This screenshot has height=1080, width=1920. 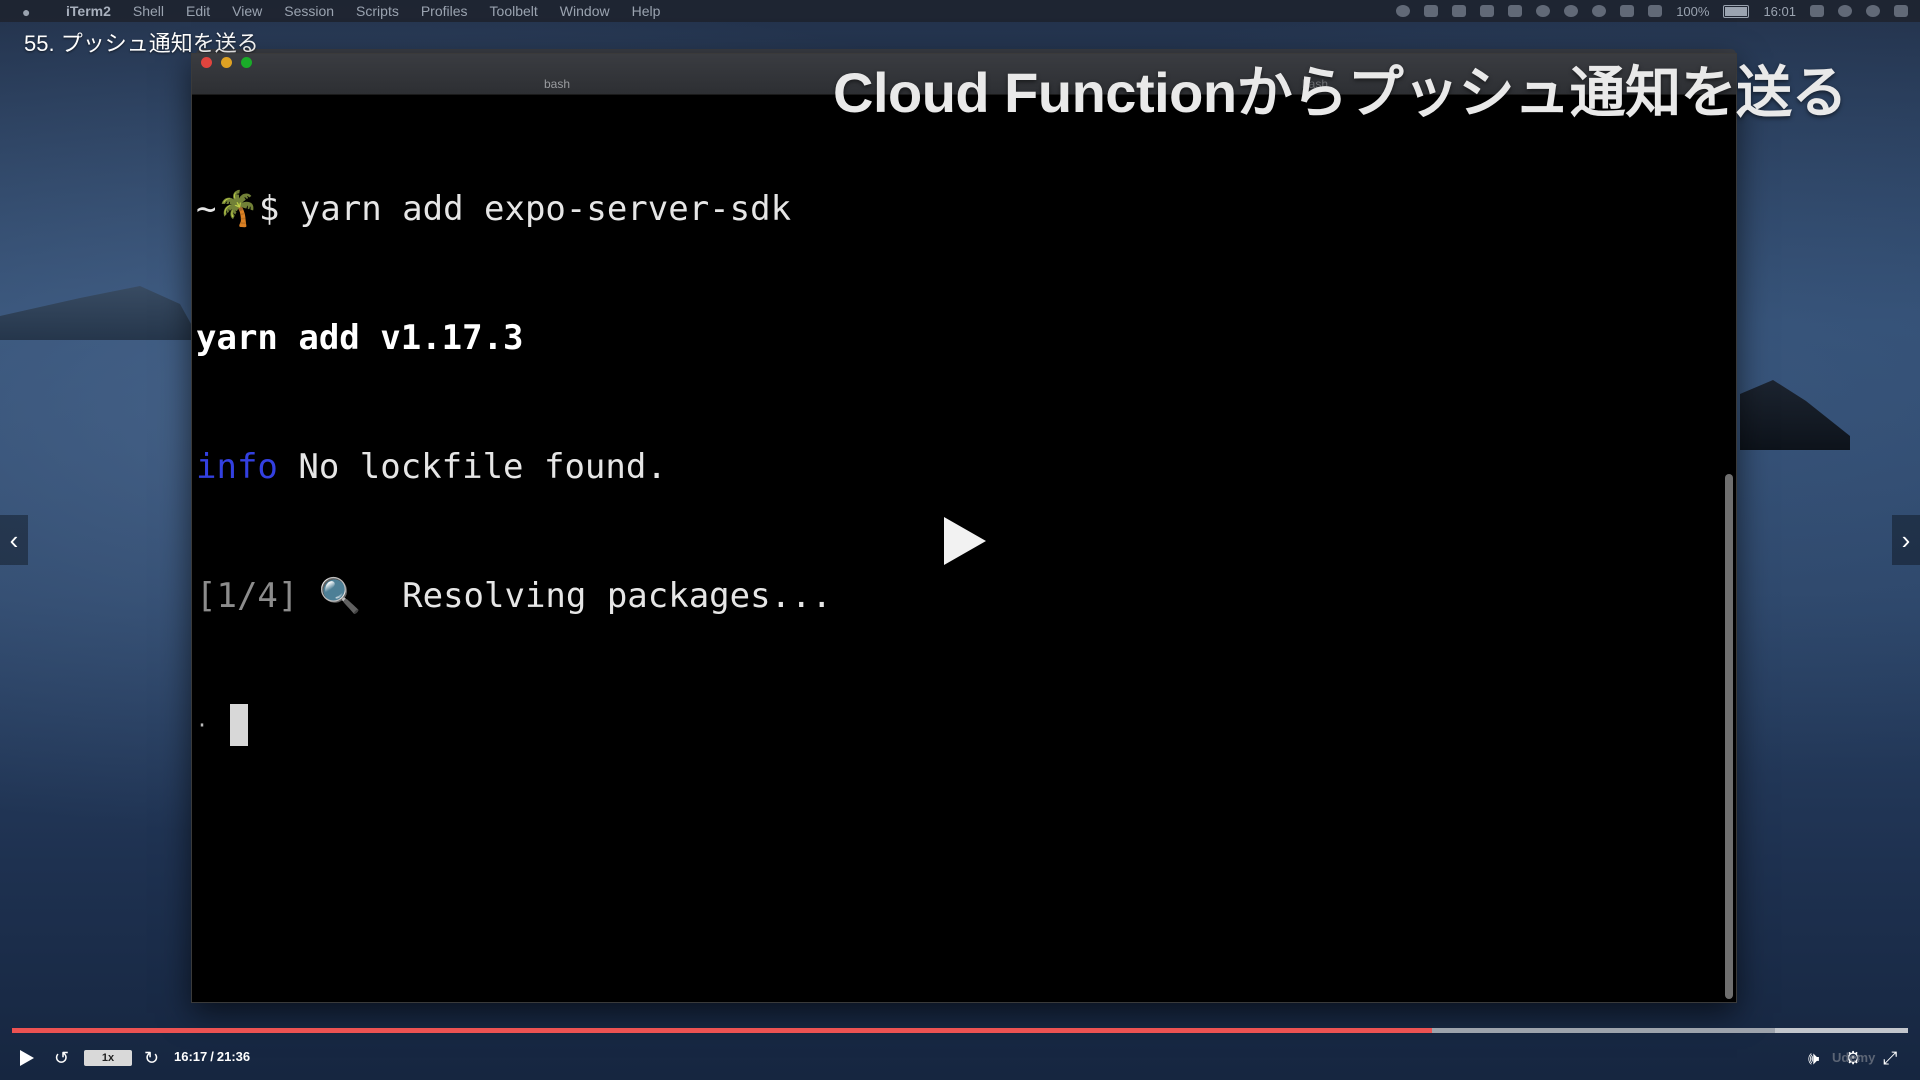 What do you see at coordinates (960, 1057) in the screenshot?
I see `video-controls: ↺ 1x ↻ 16:17/21:36 🕪 ⚙ ⤢` at bounding box center [960, 1057].